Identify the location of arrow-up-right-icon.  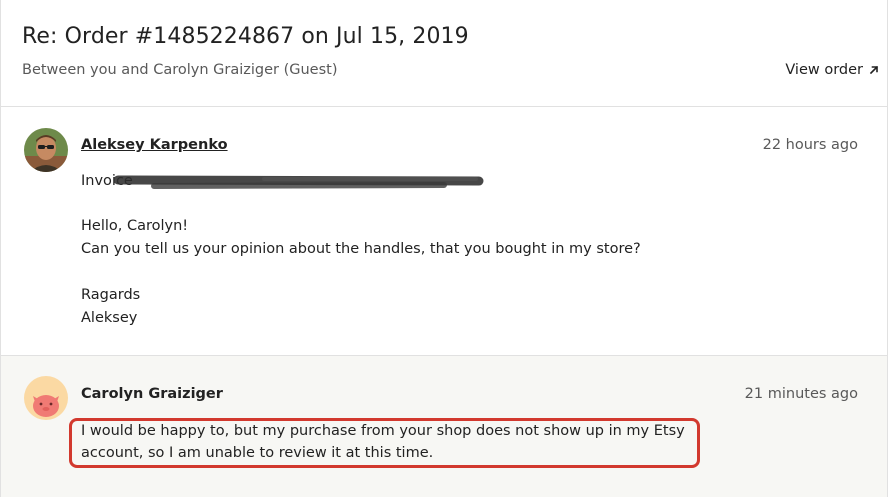
(874, 70).